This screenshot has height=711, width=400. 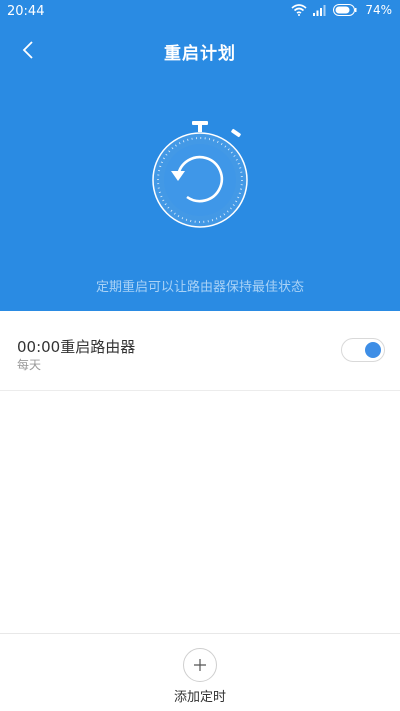 I want to click on signal-icon, so click(x=319, y=10).